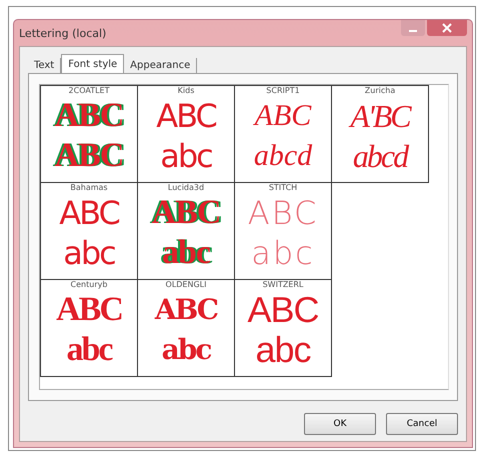  I want to click on font-name: Zuricha, so click(380, 91).